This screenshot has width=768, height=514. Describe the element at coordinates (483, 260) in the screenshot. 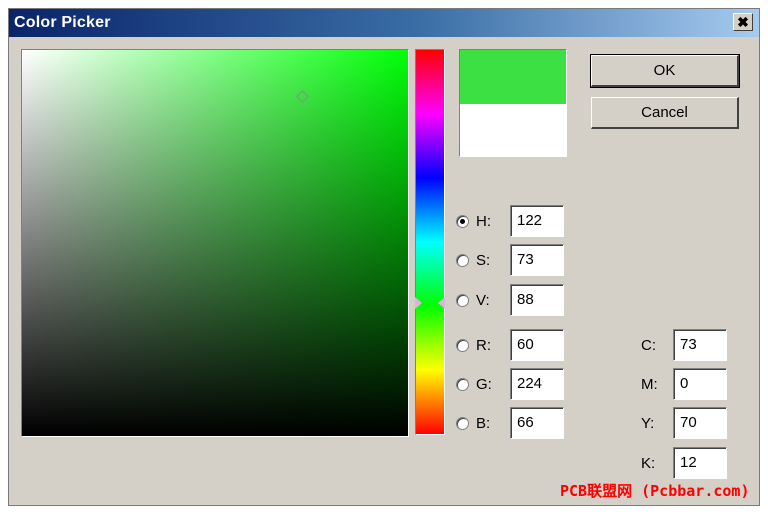

I see `label-s: S:` at that location.